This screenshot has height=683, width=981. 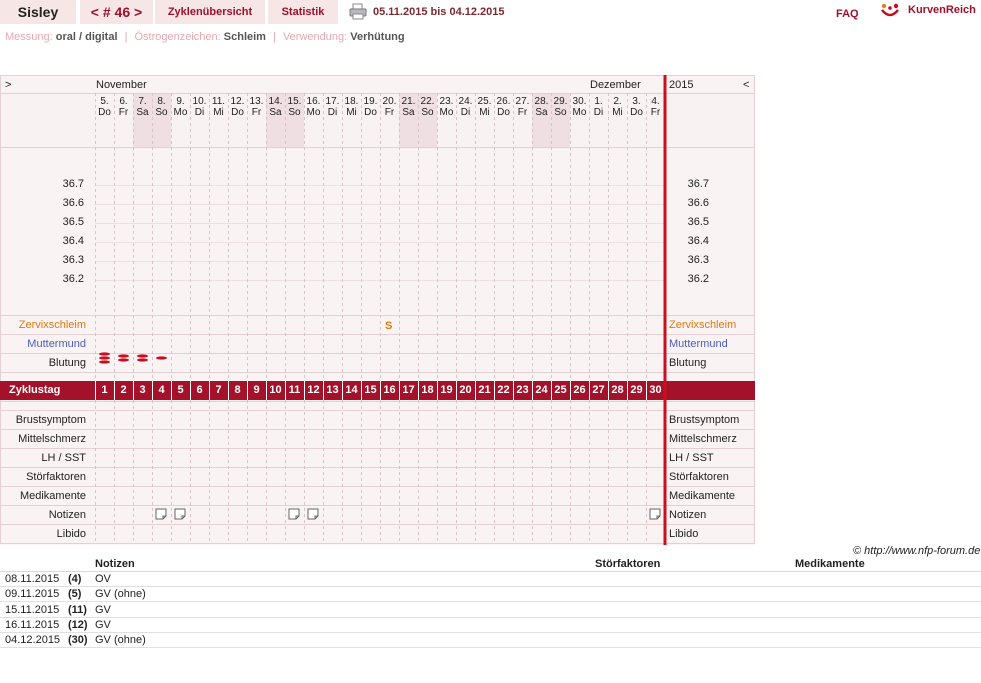 What do you see at coordinates (560, 390) in the screenshot?
I see `cycle-day-number: 25` at bounding box center [560, 390].